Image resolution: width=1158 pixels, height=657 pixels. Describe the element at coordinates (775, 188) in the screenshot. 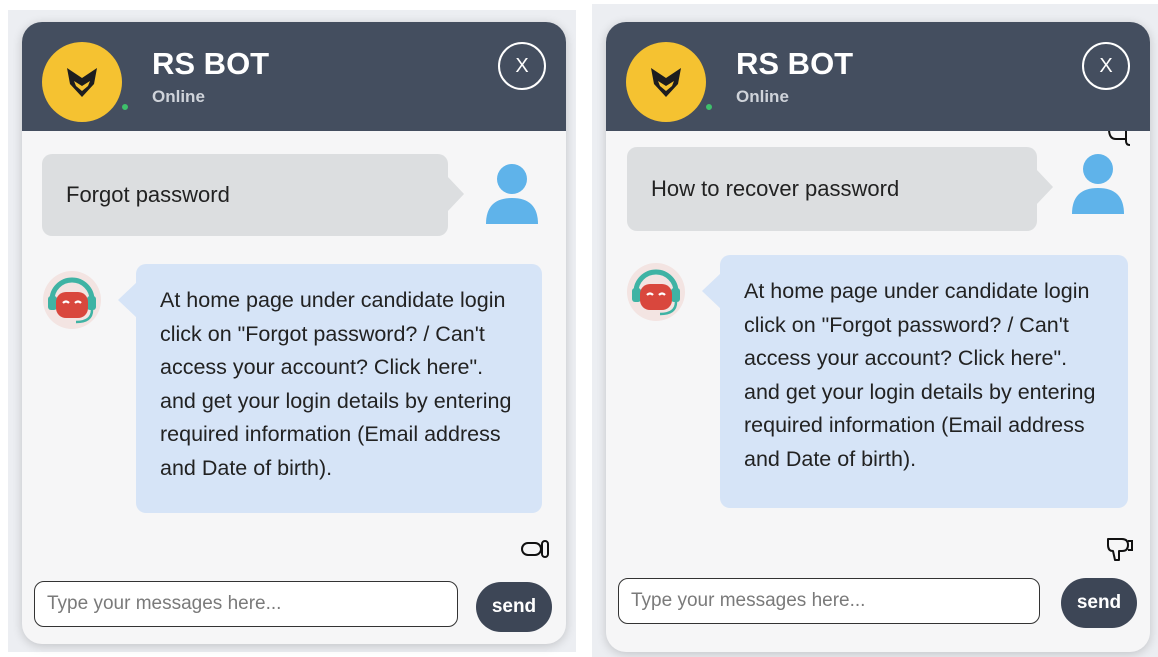

I see `user-message-text: How to recover password` at that location.